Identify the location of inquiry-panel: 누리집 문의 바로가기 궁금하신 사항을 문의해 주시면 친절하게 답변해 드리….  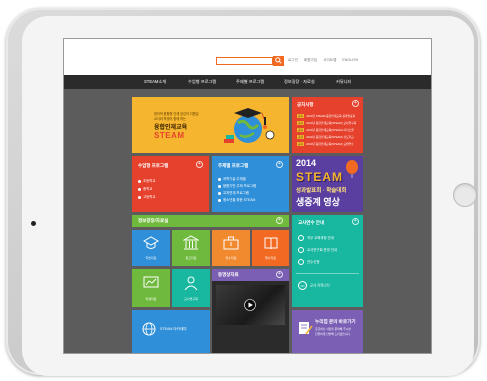
(327, 331).